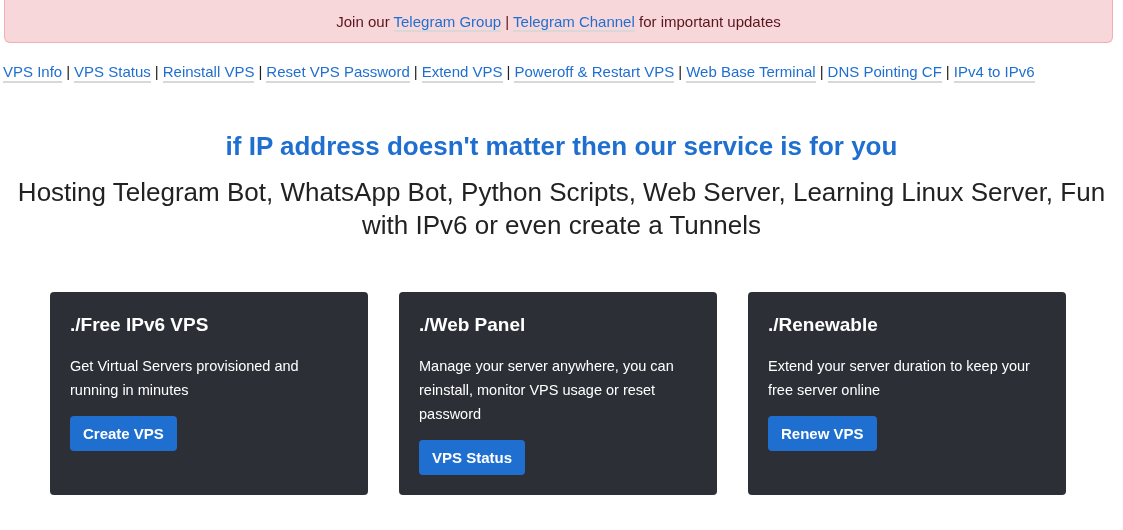  What do you see at coordinates (823, 325) in the screenshot?
I see `card-title: ./Renewable` at bounding box center [823, 325].